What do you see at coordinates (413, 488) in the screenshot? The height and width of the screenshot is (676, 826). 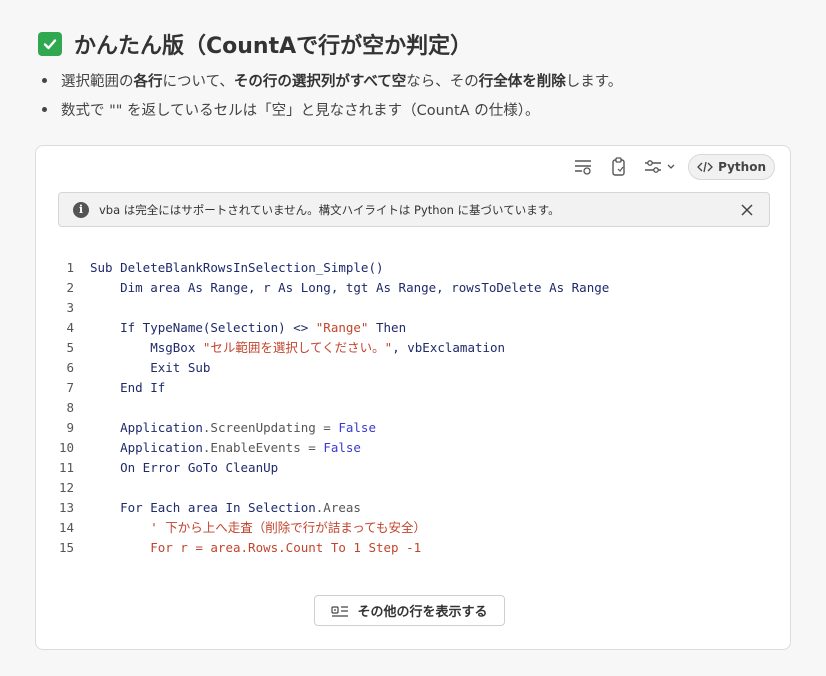 I see `code-line: 12` at bounding box center [413, 488].